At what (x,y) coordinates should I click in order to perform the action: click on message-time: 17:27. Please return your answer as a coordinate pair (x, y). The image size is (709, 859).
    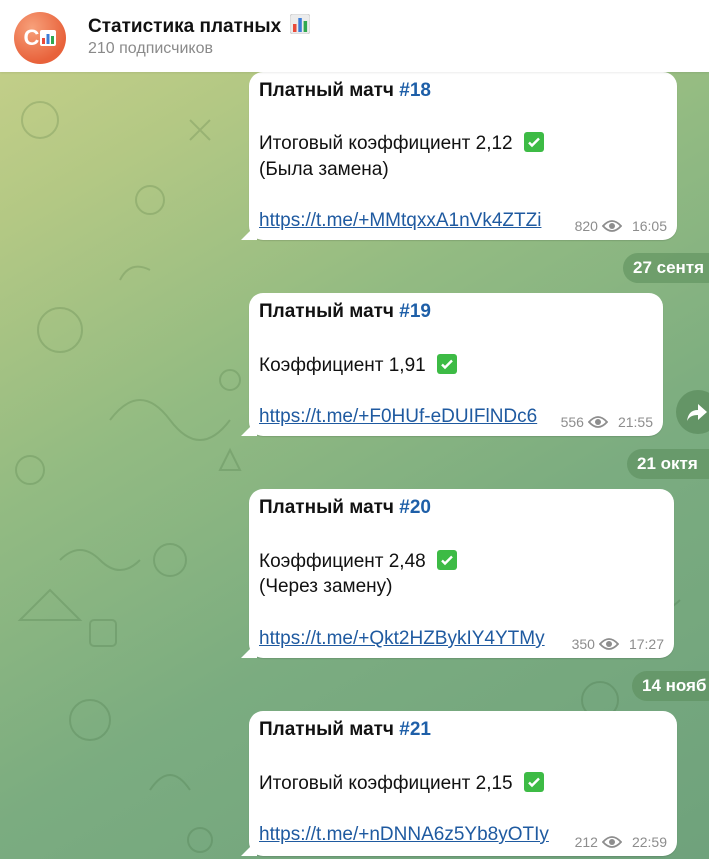
    Looking at the image, I should click on (646, 644).